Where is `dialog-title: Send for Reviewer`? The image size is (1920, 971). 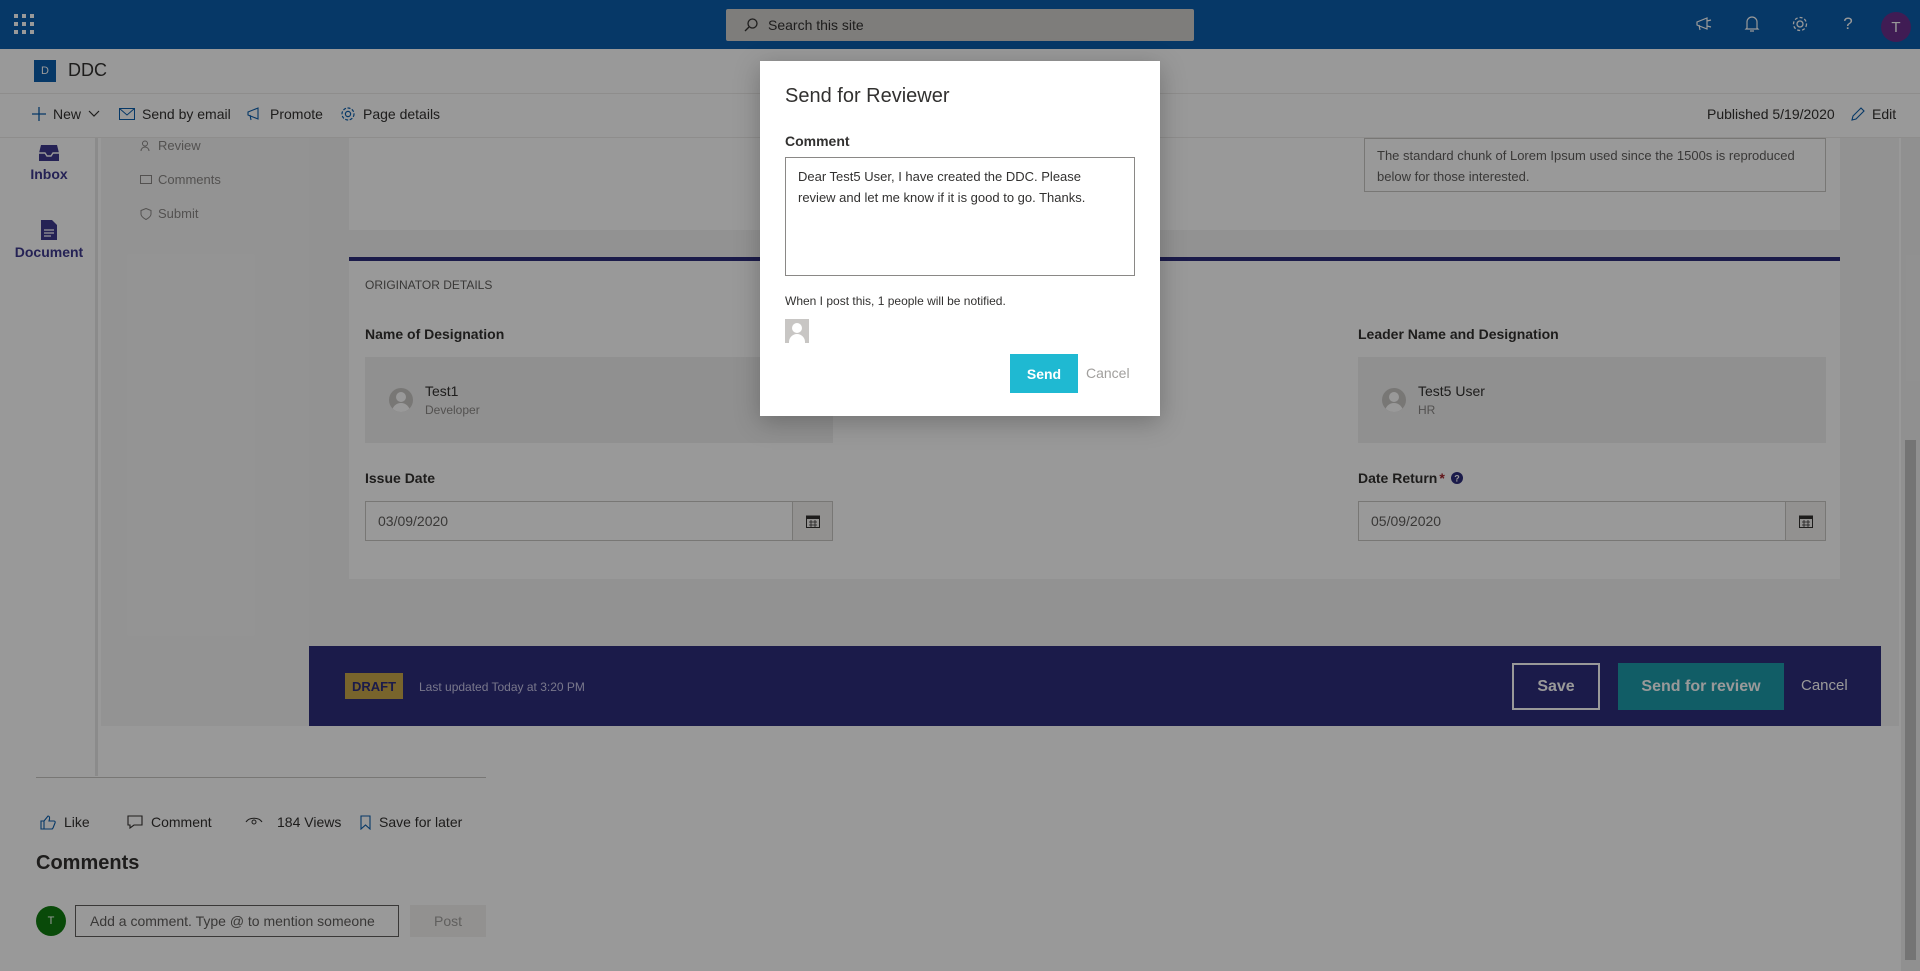
dialog-title: Send for Reviewer is located at coordinates (867, 96).